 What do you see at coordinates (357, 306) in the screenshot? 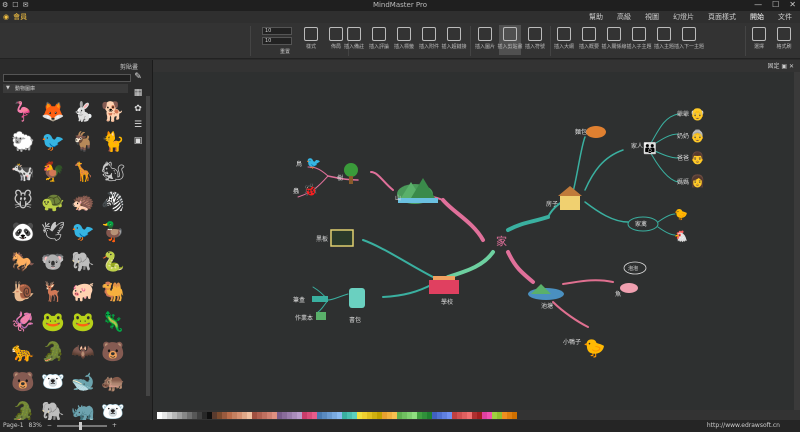
I see `topic-bag: 書包` at bounding box center [357, 306].